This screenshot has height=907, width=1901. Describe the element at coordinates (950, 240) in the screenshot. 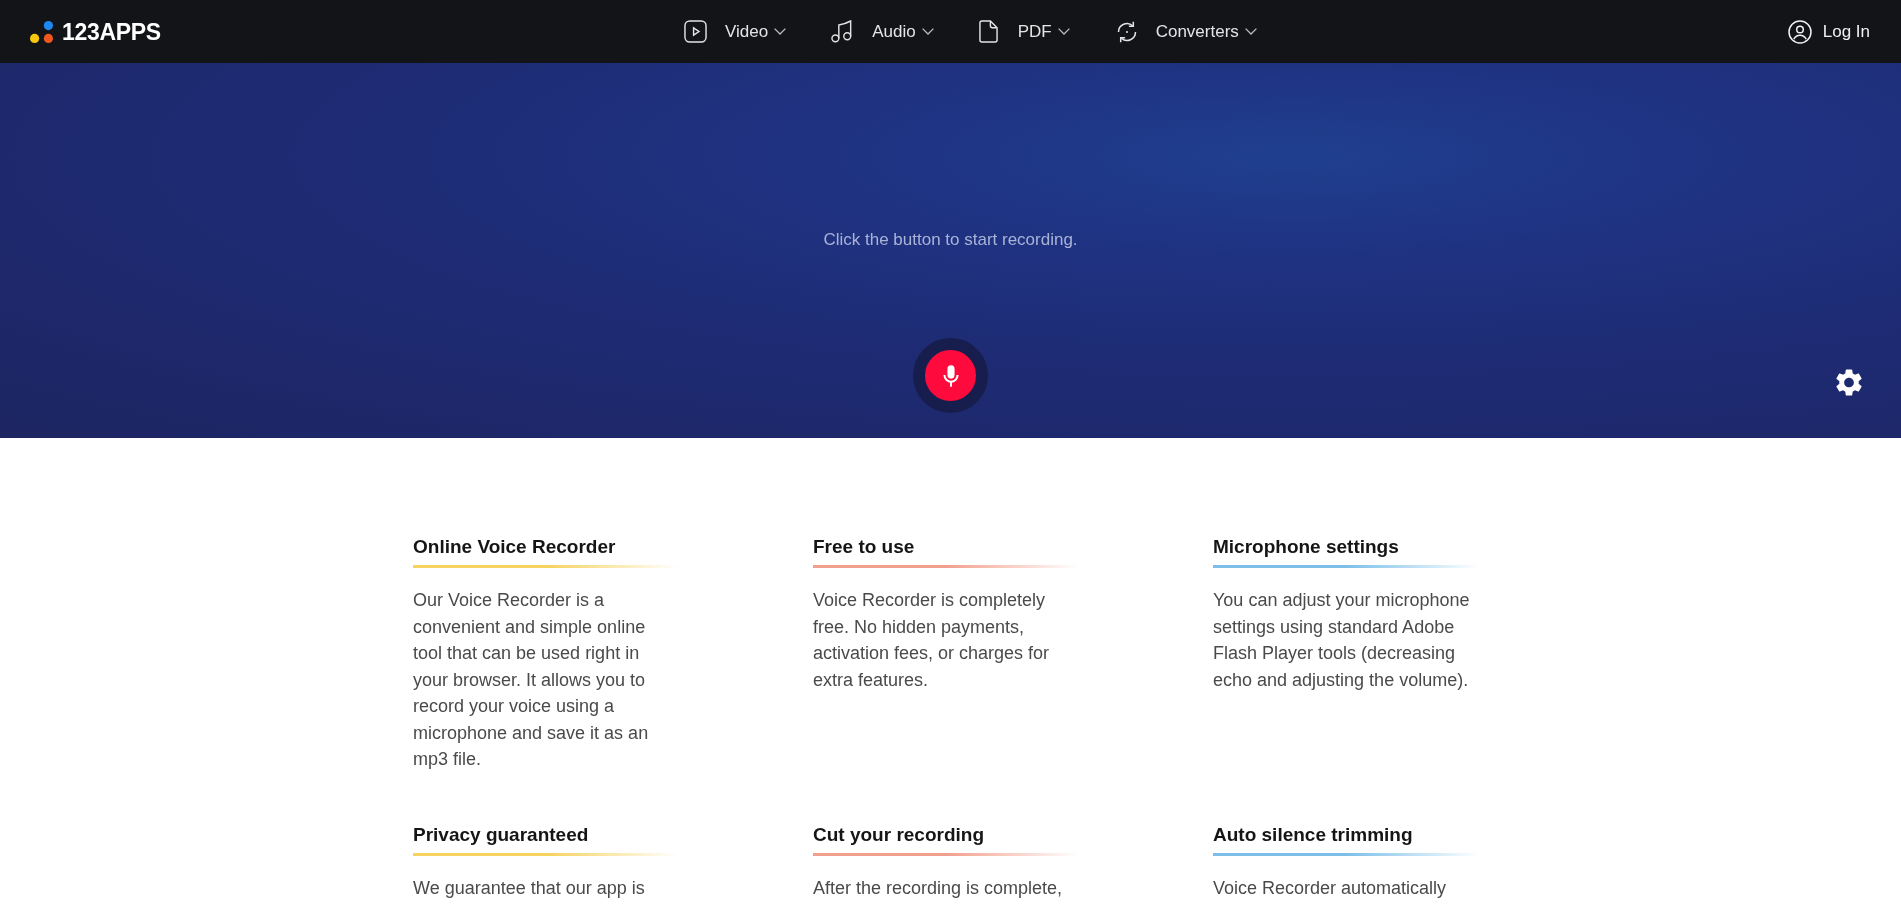

I see `recording-prompt: Click the button to start recording.` at that location.